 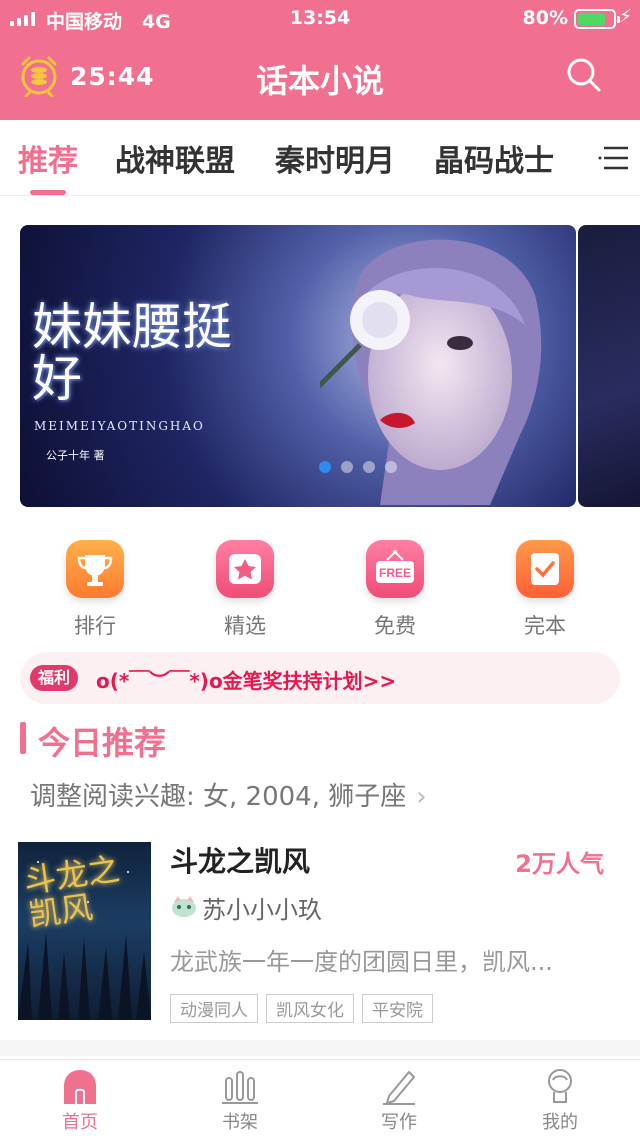 I want to click on search-icon, so click(x=584, y=75).